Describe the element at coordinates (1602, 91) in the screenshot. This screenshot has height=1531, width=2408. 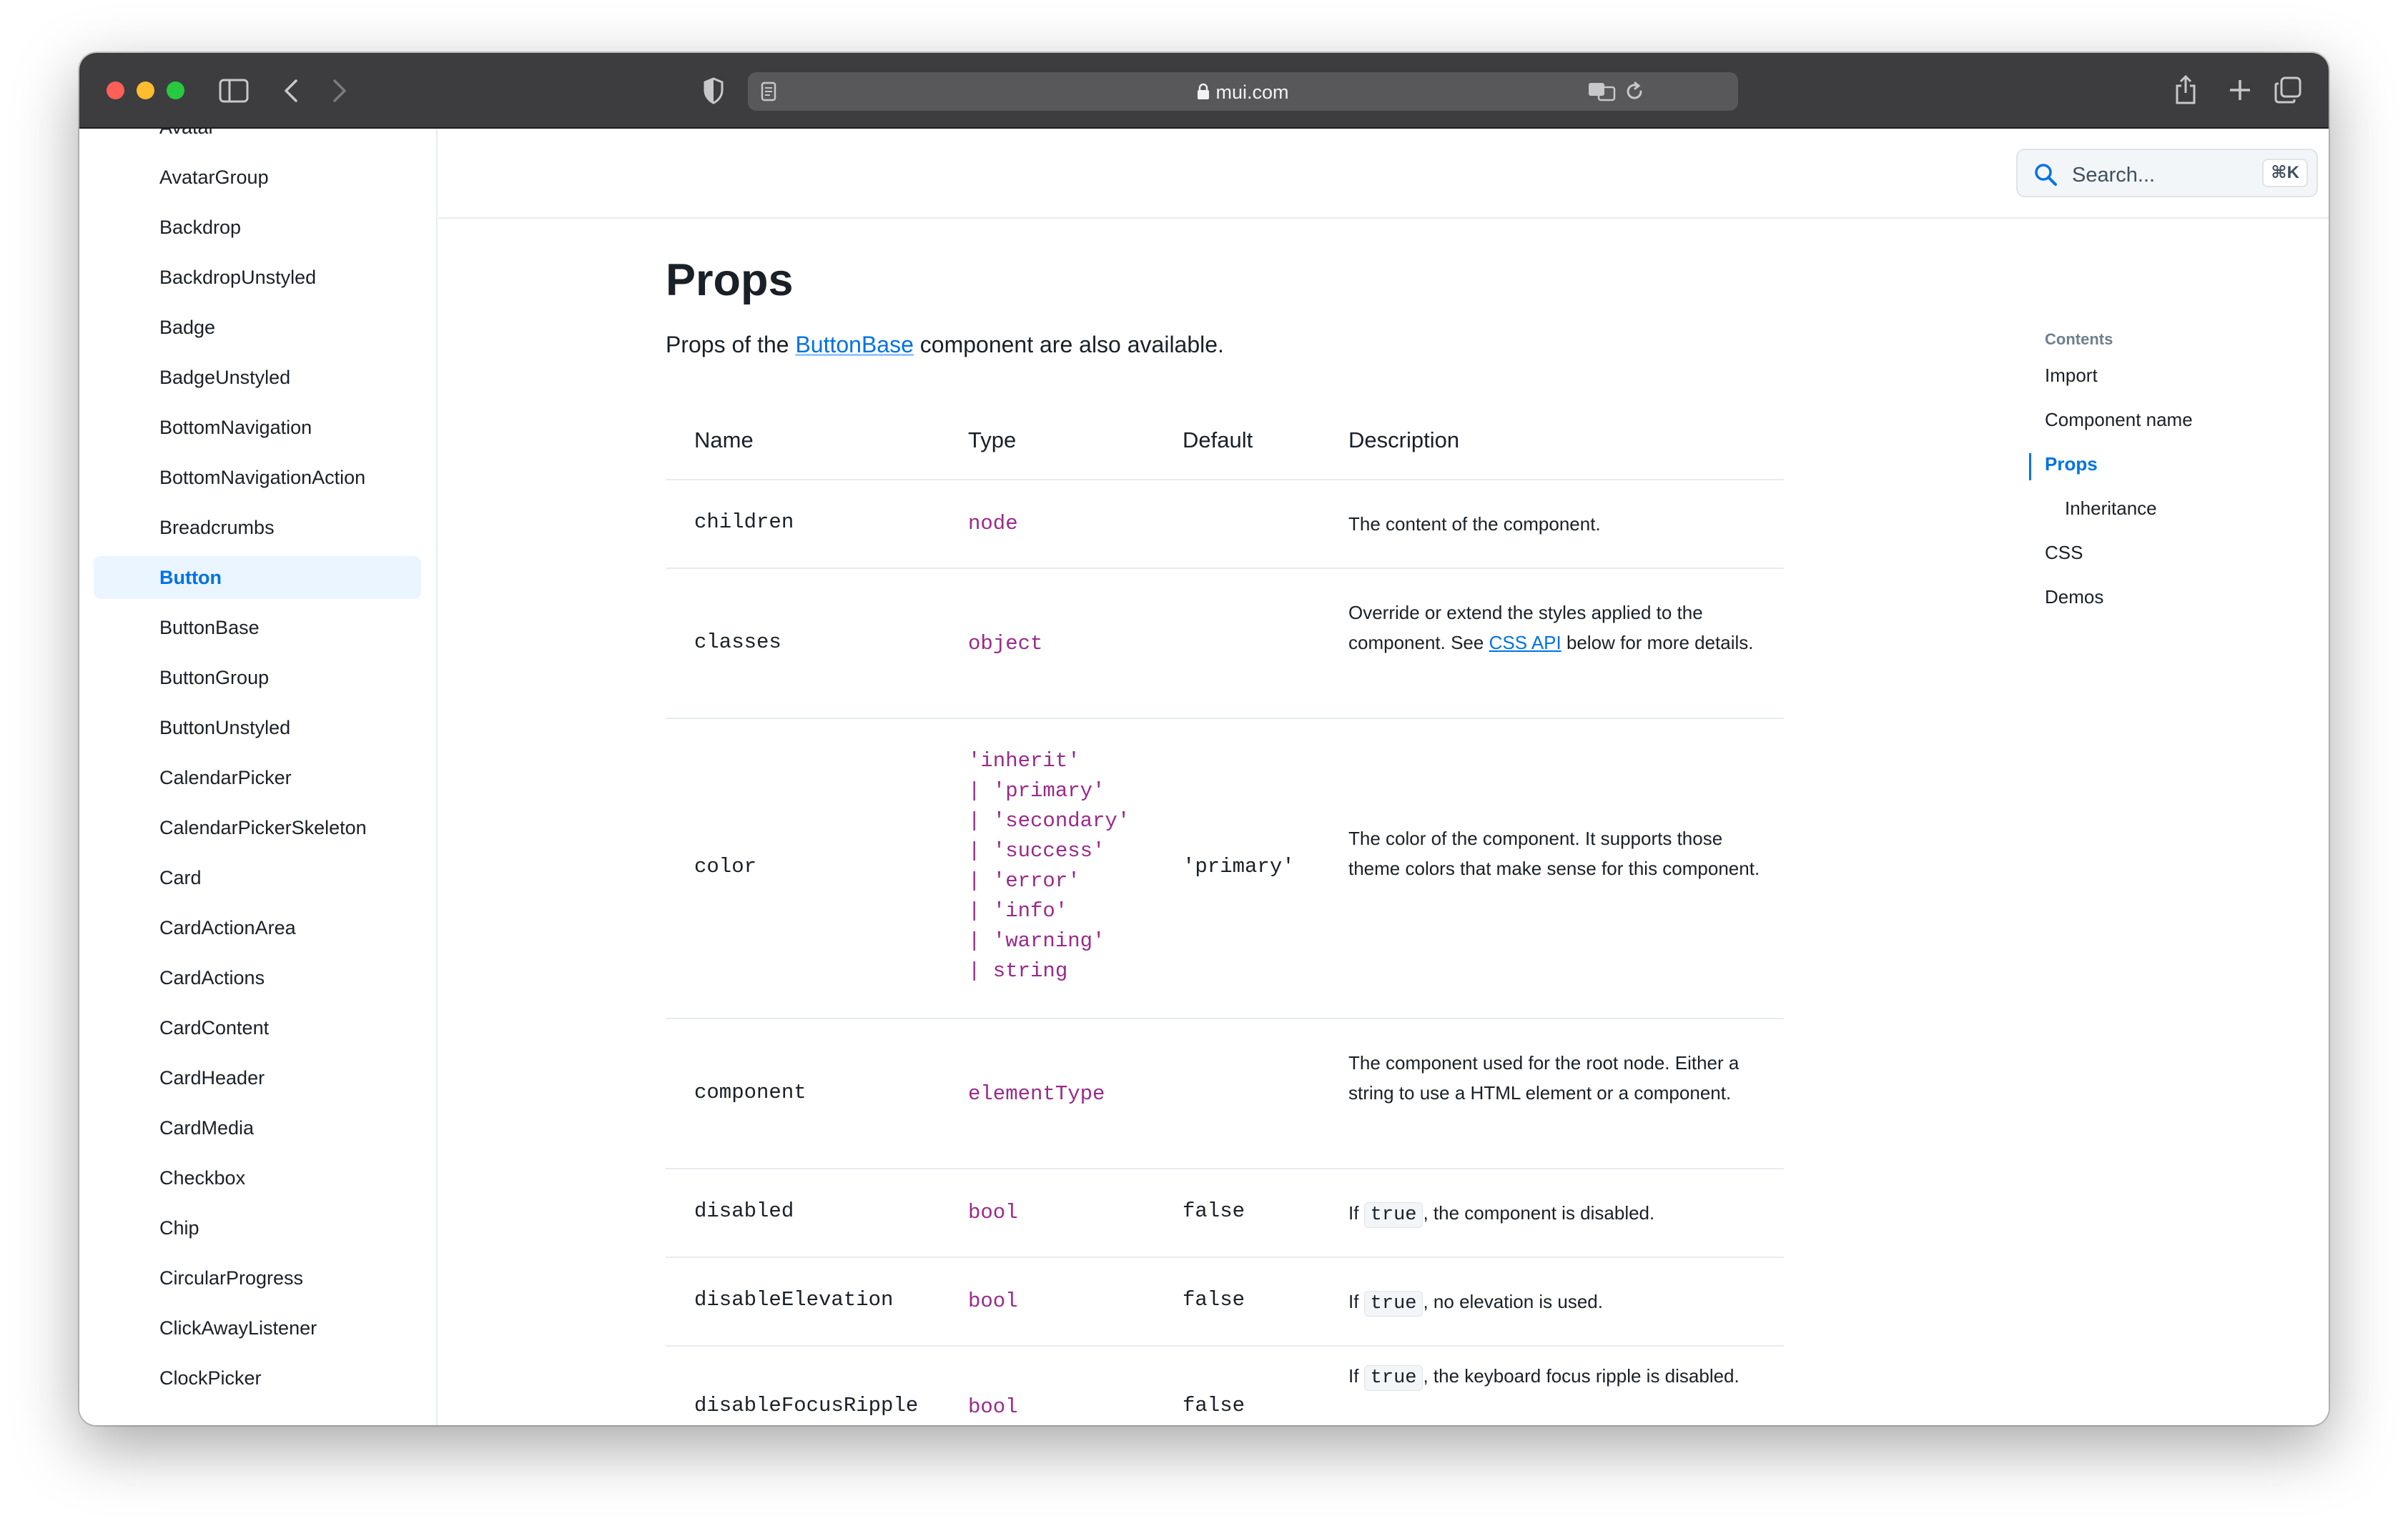
I see `translate-page-icon` at that location.